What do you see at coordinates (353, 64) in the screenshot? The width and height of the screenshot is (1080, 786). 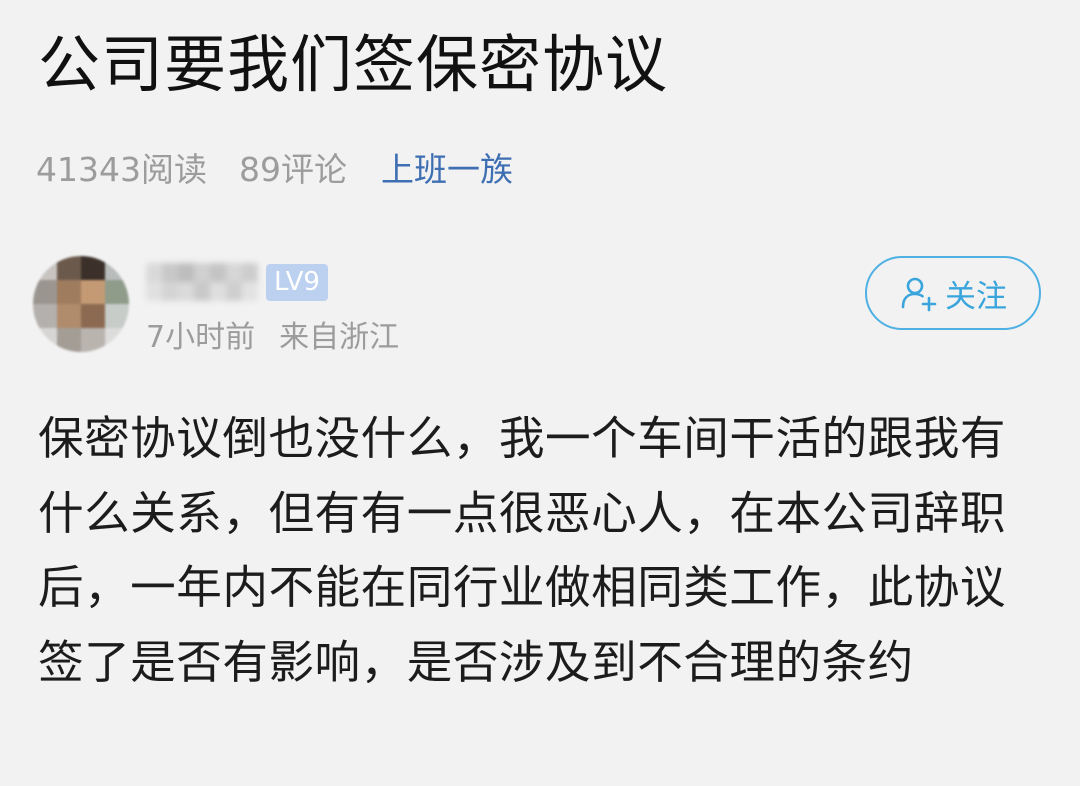 I see `post-title: 公司要我们签保密协议` at bounding box center [353, 64].